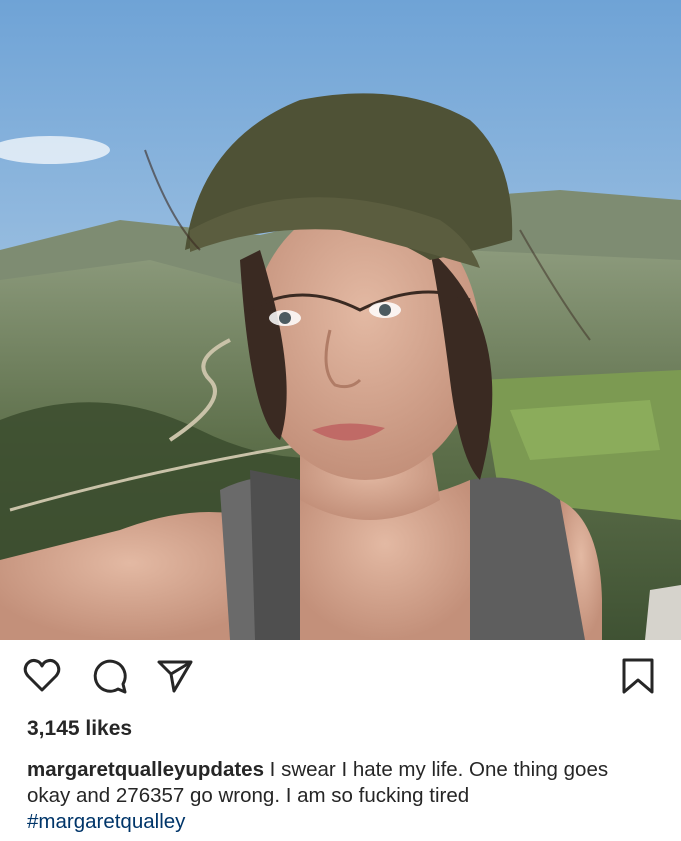 Image resolution: width=681 pixels, height=841 pixels. What do you see at coordinates (42, 676) in the screenshot?
I see `heart-icon` at bounding box center [42, 676].